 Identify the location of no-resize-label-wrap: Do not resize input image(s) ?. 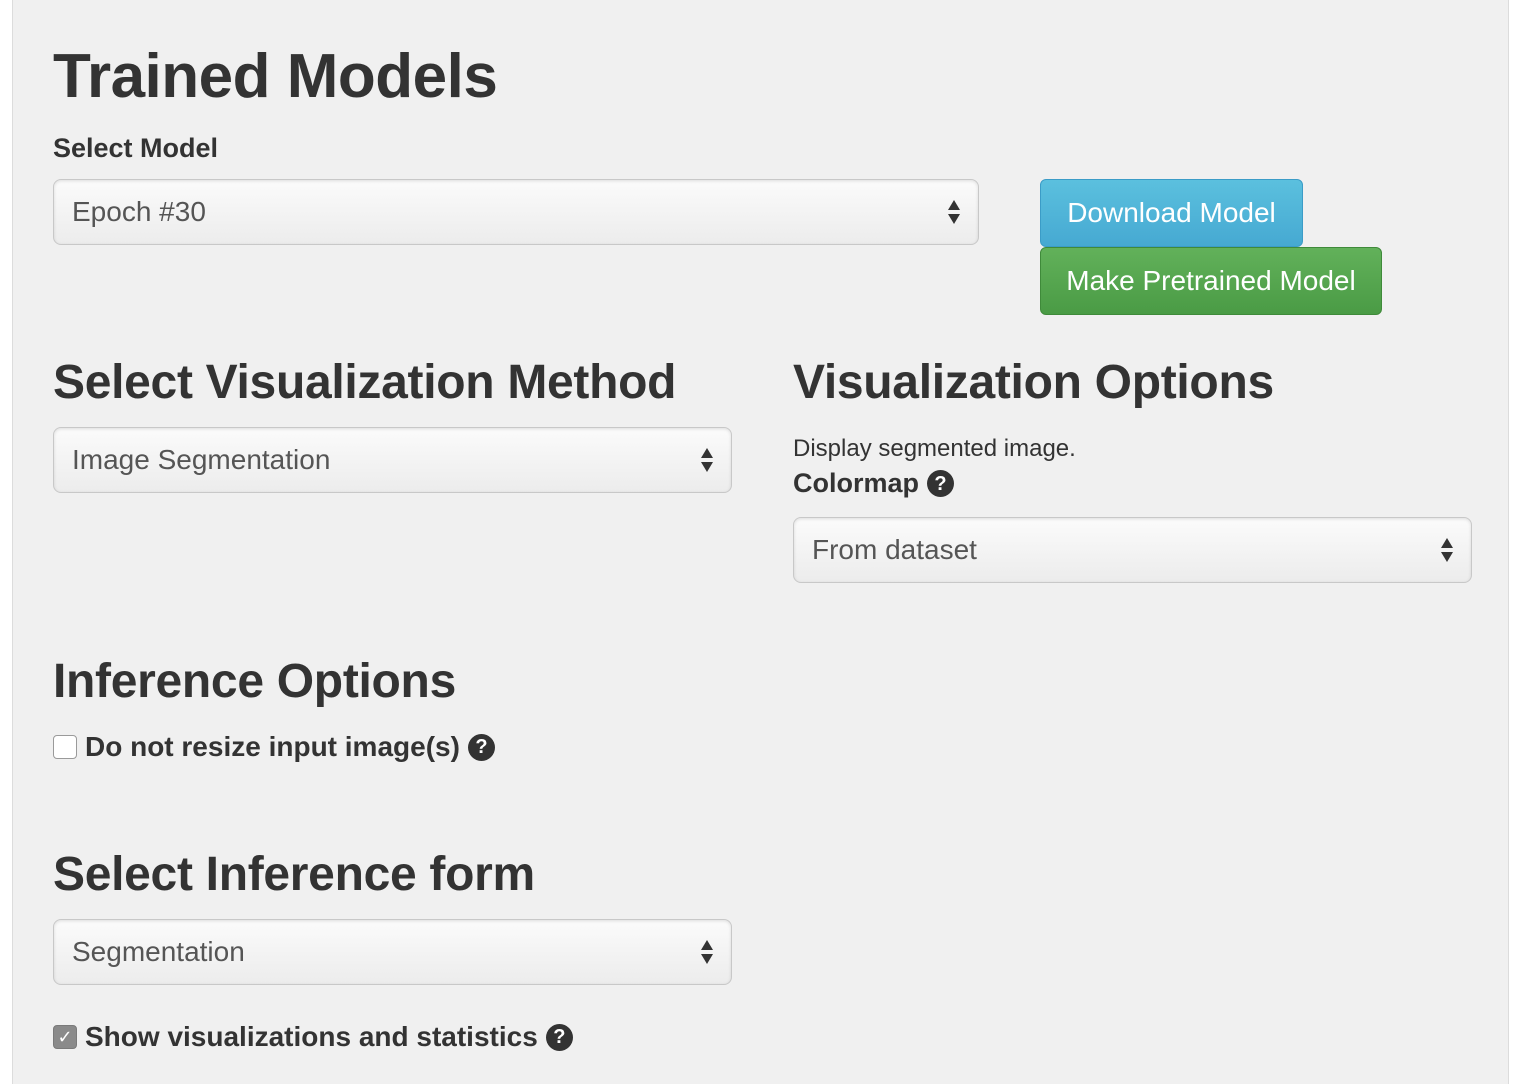
(290, 747).